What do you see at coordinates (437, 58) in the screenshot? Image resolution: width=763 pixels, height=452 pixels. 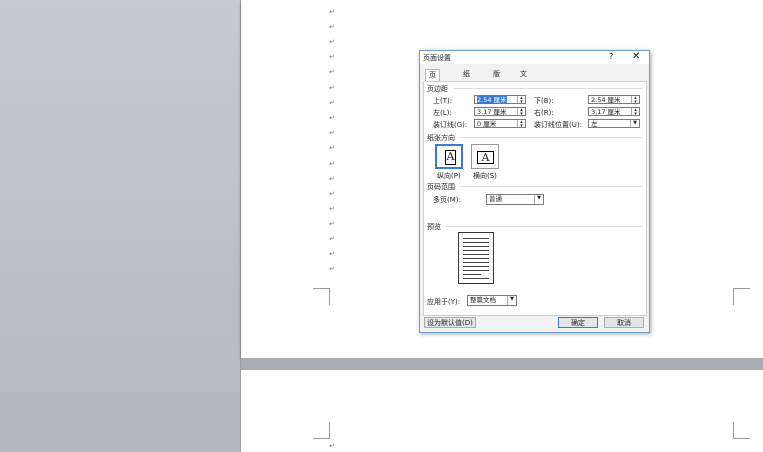 I see `dialog-title: 页面设置` at bounding box center [437, 58].